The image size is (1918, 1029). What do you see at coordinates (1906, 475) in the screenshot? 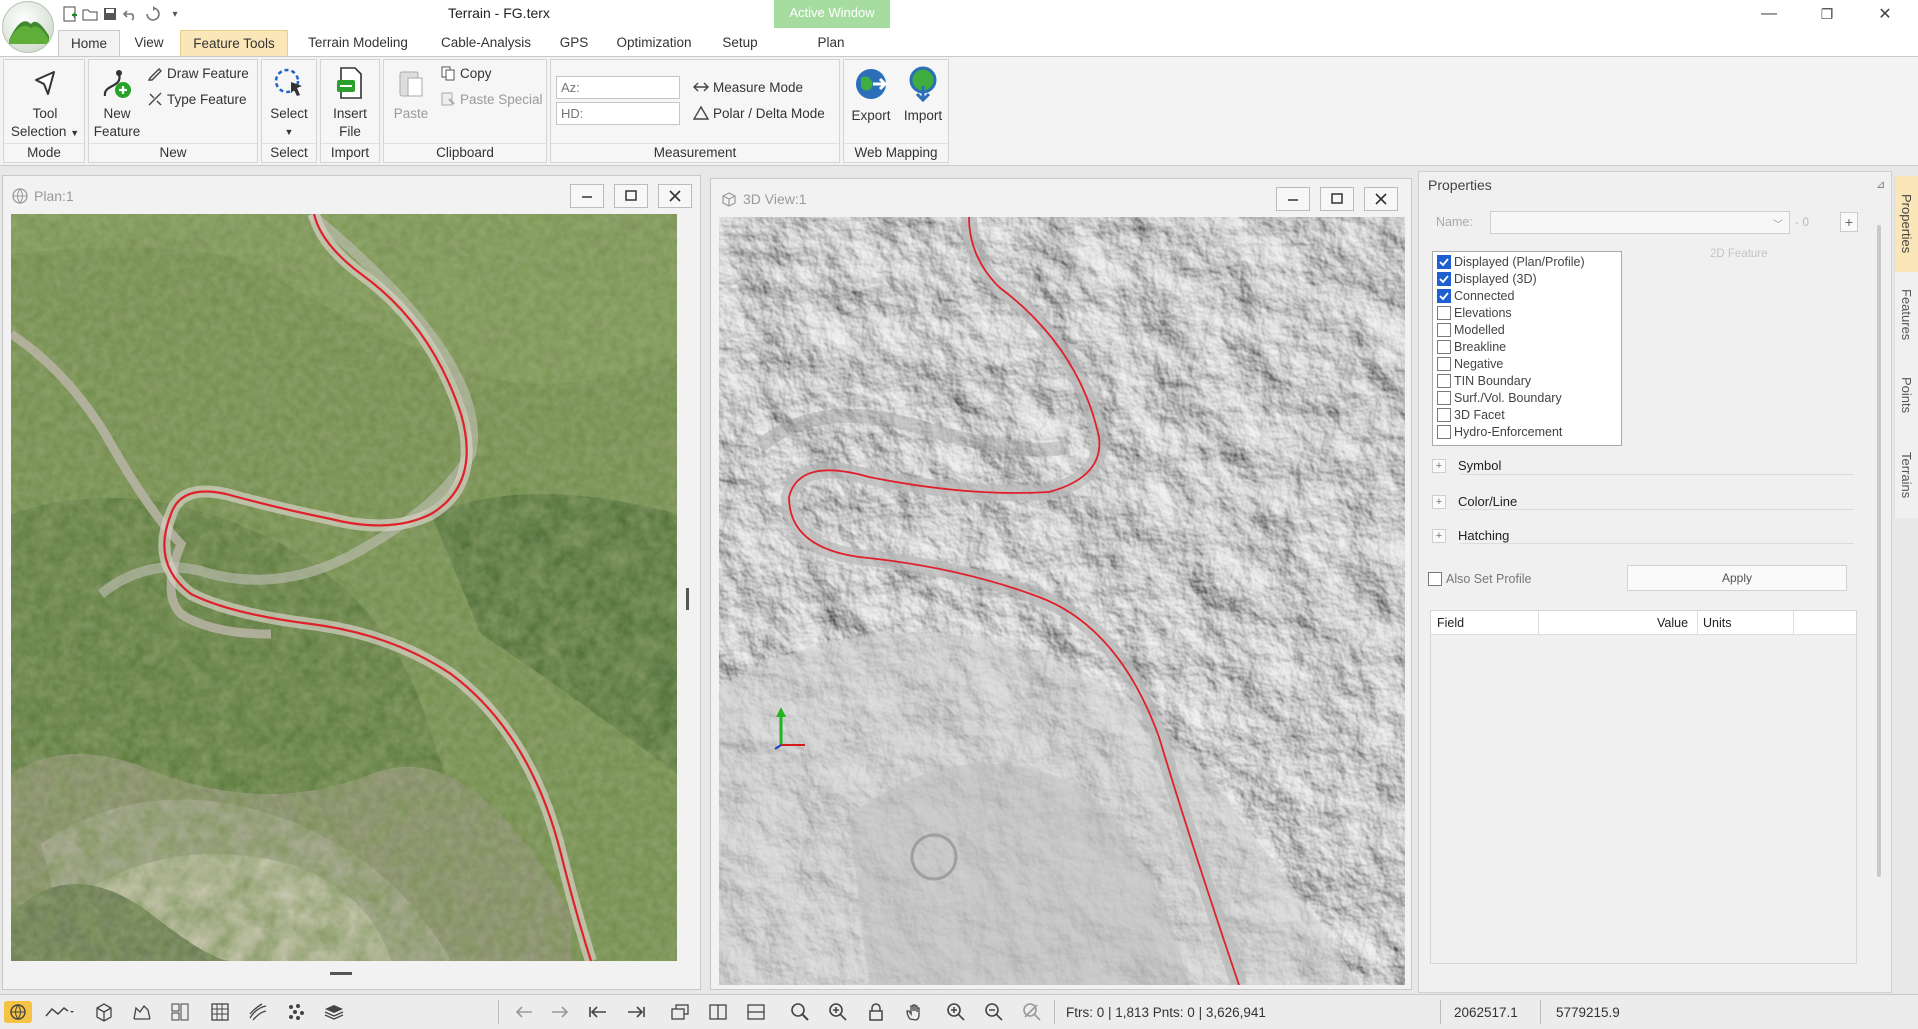
I see `side-tab-terrains: Terrains` at bounding box center [1906, 475].